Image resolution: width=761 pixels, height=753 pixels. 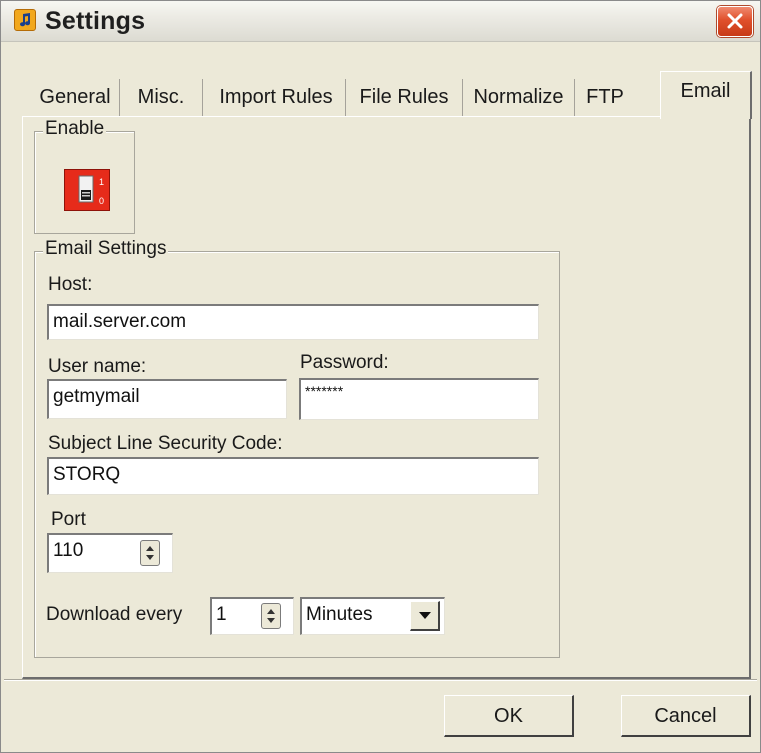 I want to click on interval-unit-dropdown-button, so click(x=425, y=616).